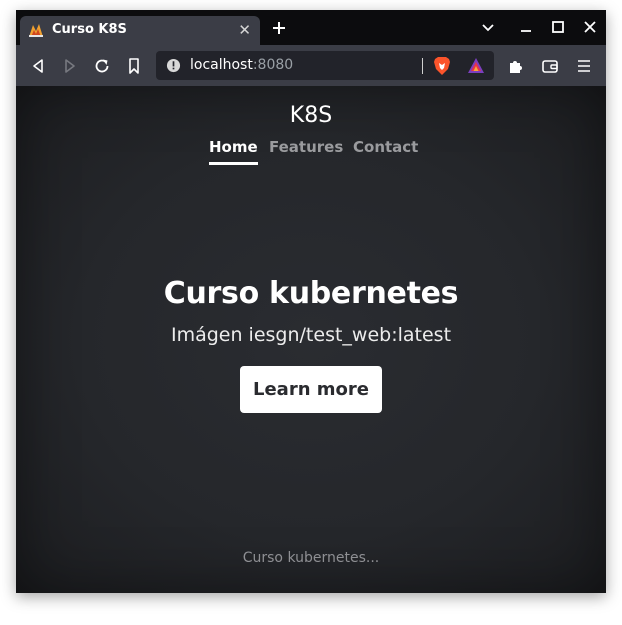  I want to click on learn-more-button: Learn more, so click(311, 389).